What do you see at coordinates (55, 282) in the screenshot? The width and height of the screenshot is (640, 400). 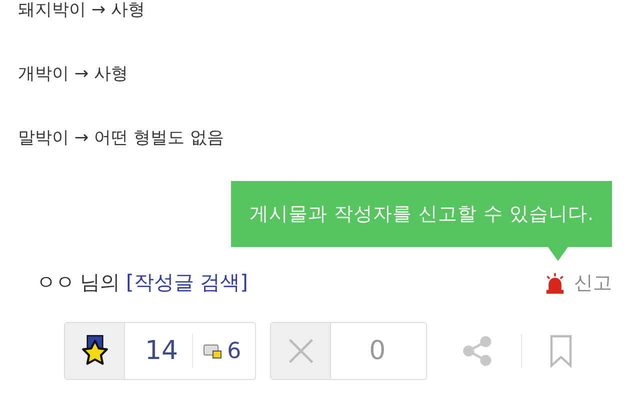 I see `author-name: ㅇㅇ` at bounding box center [55, 282].